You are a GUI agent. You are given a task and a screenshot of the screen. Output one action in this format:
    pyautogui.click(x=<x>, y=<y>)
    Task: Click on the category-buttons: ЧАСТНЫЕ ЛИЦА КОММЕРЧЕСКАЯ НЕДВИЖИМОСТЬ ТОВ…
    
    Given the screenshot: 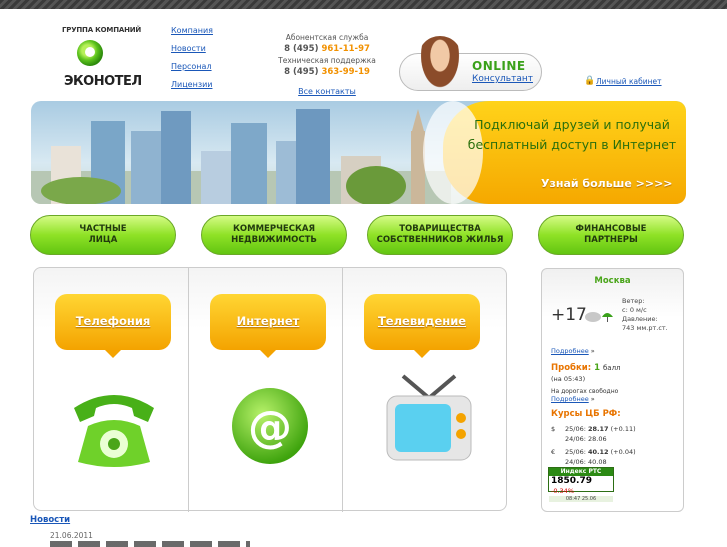 What is the action you would take?
    pyautogui.click(x=358, y=235)
    